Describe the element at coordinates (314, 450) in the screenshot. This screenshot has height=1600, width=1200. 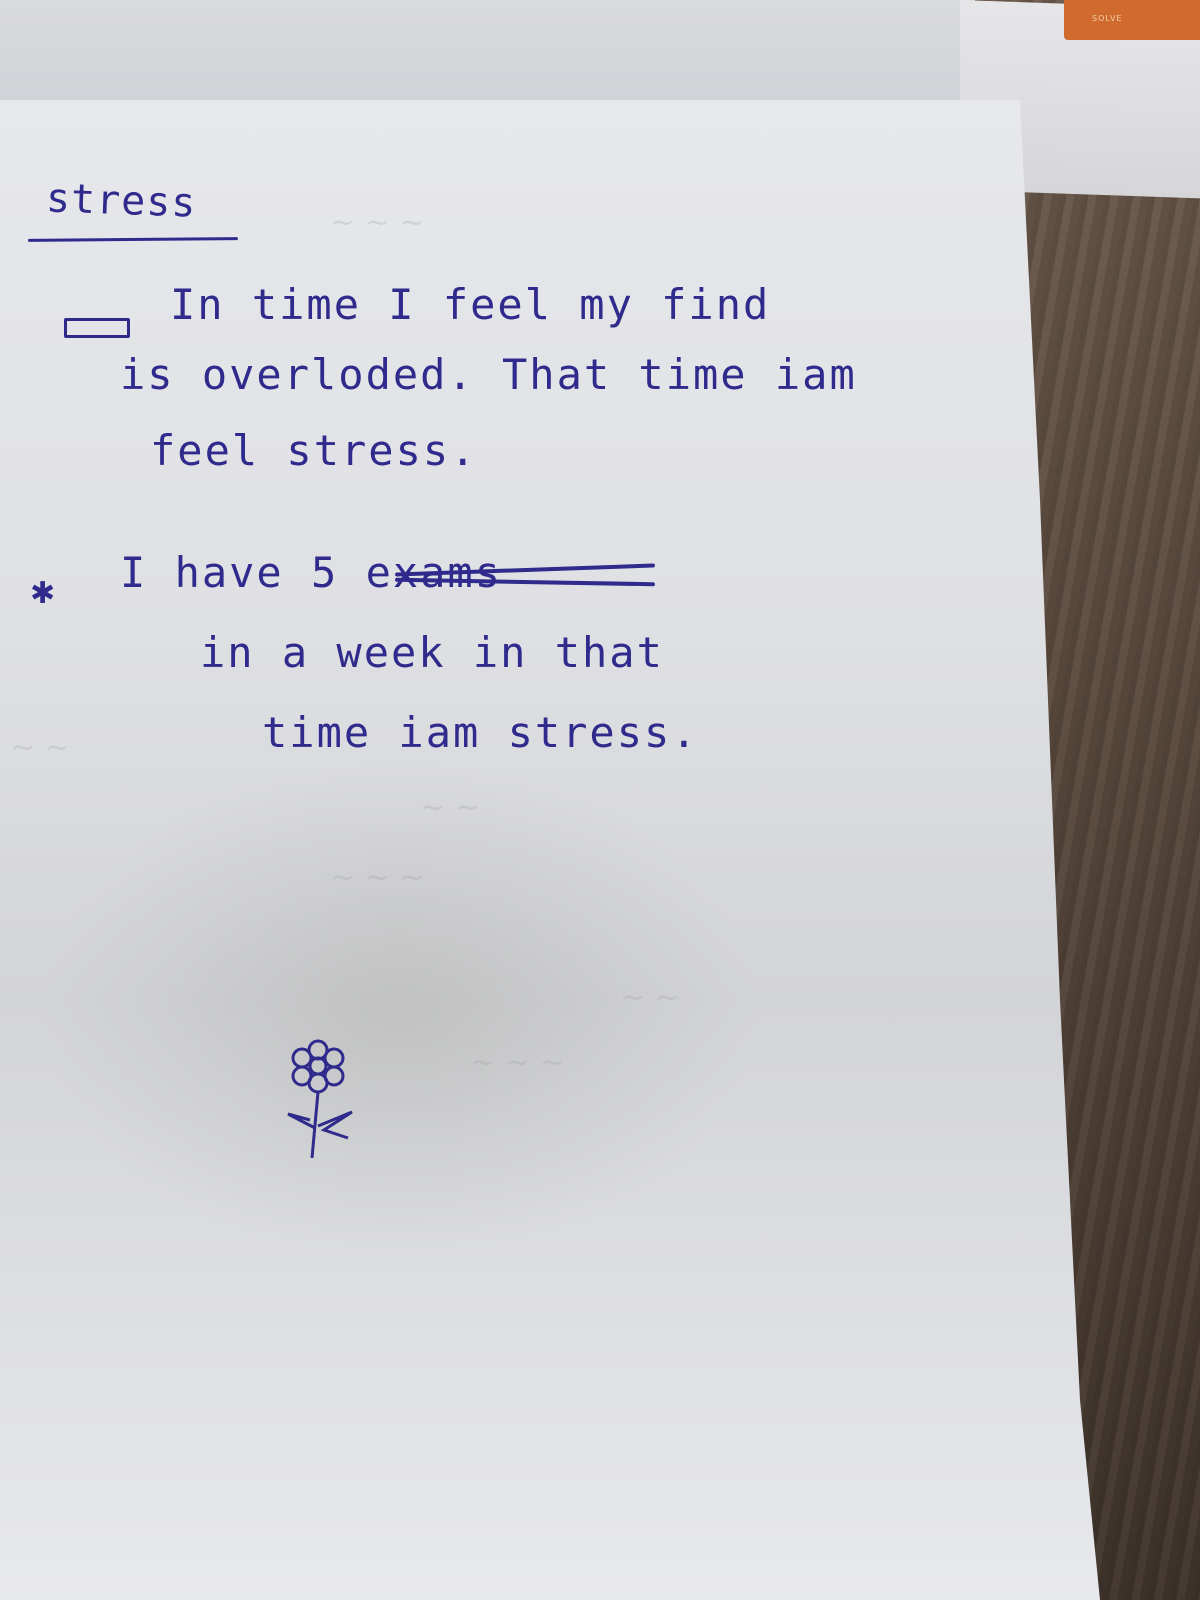
I see `note-line-3: feel stress.` at that location.